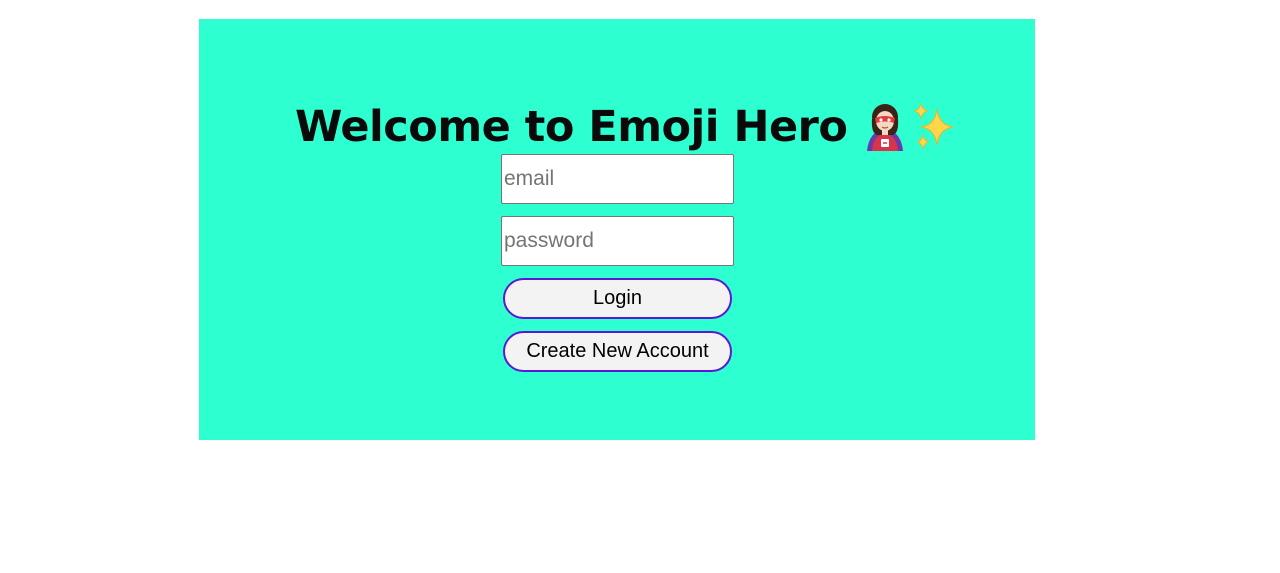  I want to click on email-field, so click(617, 179).